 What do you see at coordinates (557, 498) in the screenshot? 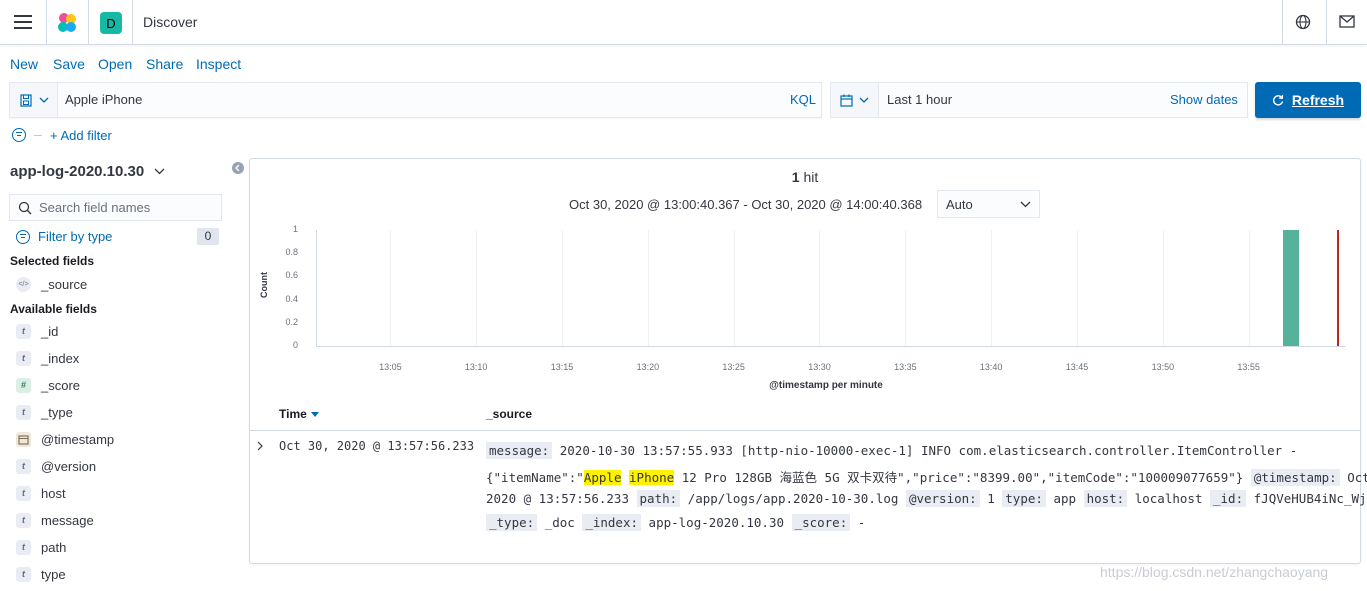
I see `field-value: 2020 @ 13:57:56.233` at bounding box center [557, 498].